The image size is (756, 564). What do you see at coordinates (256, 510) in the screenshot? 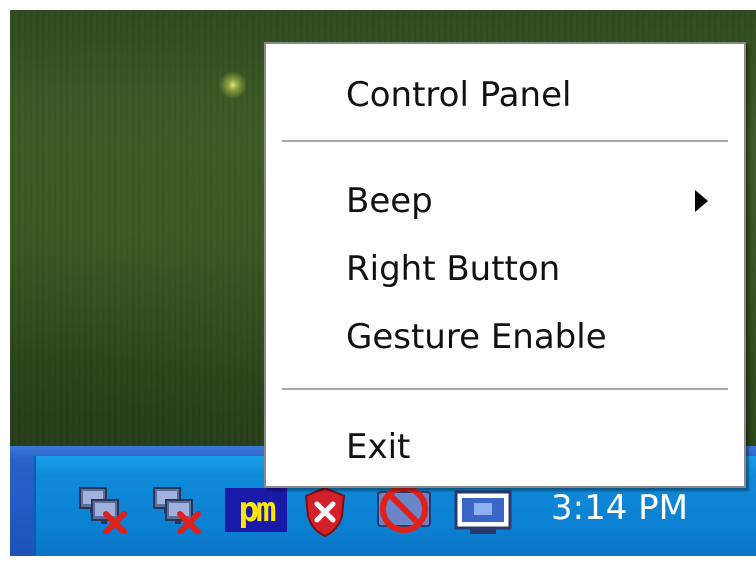
I see `pm-app-icon: pm` at bounding box center [256, 510].